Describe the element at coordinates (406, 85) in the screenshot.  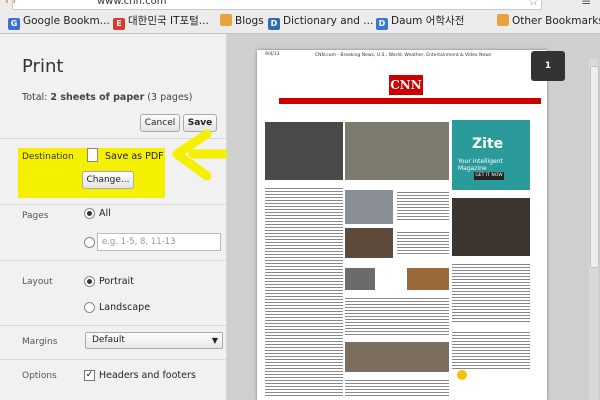
I see `cnn-logo: CNN` at that location.